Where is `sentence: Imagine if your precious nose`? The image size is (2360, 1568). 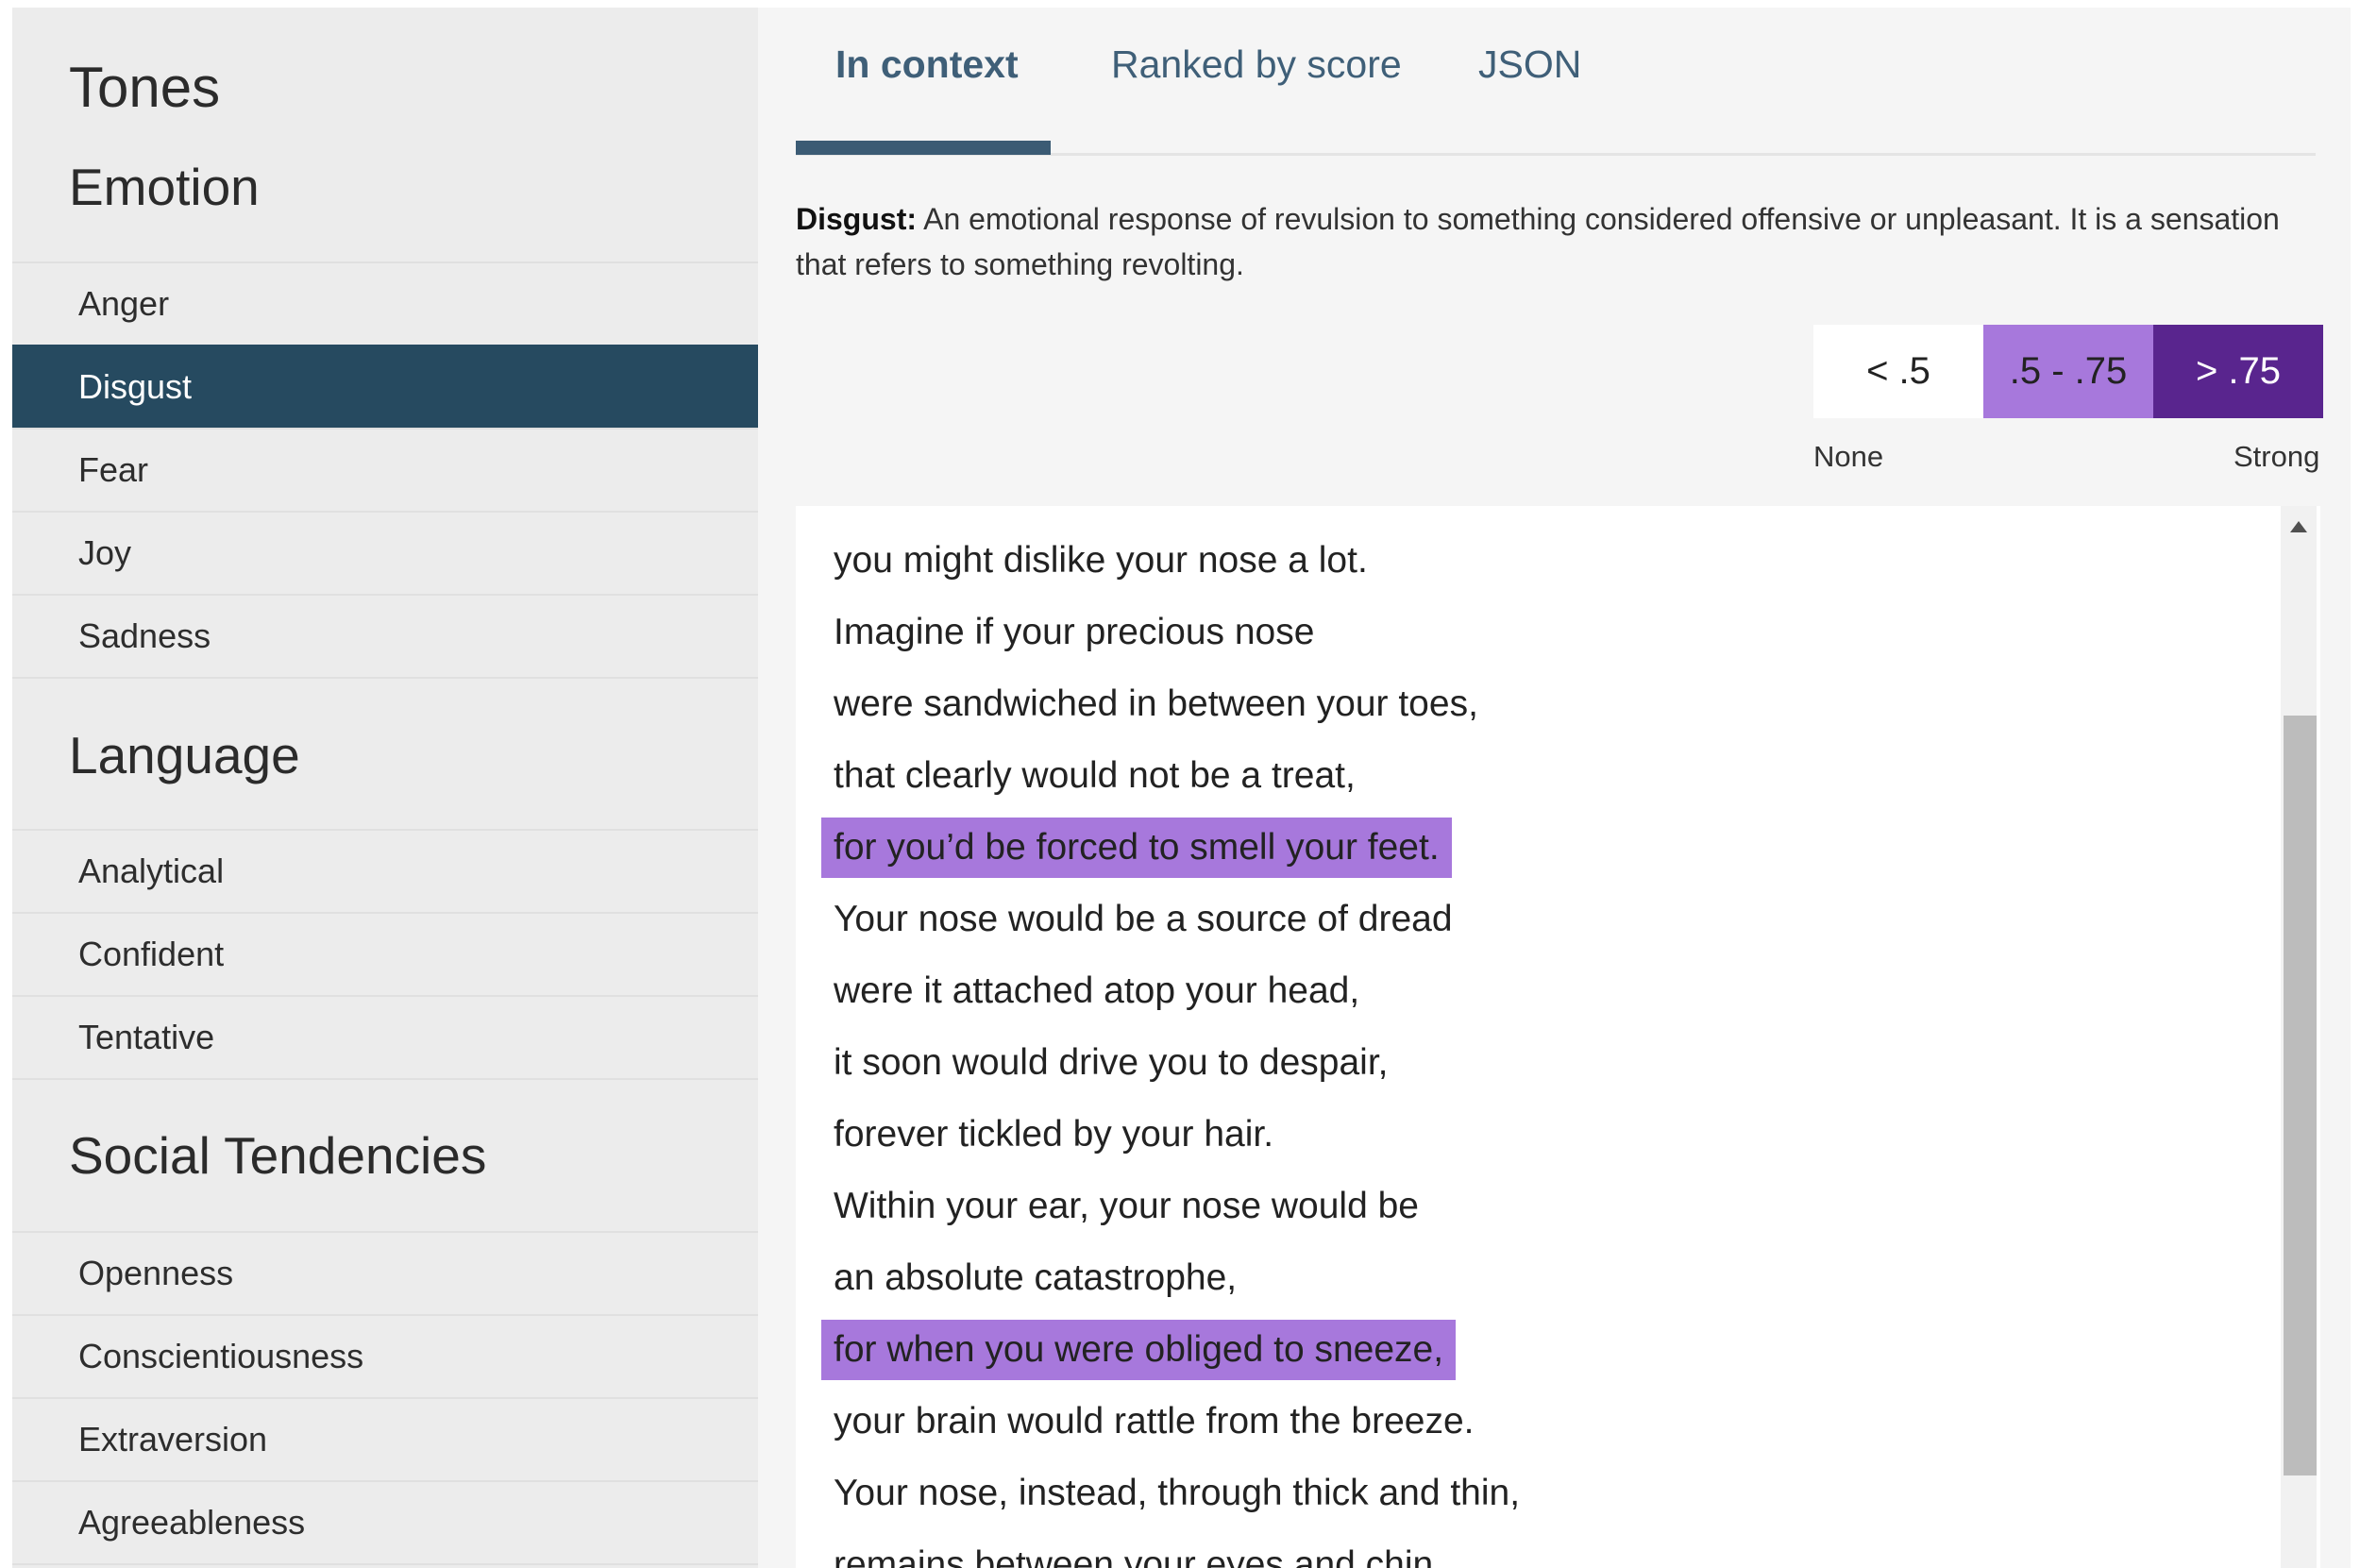
sentence: Imagine if your precious nose is located at coordinates (1183, 632).